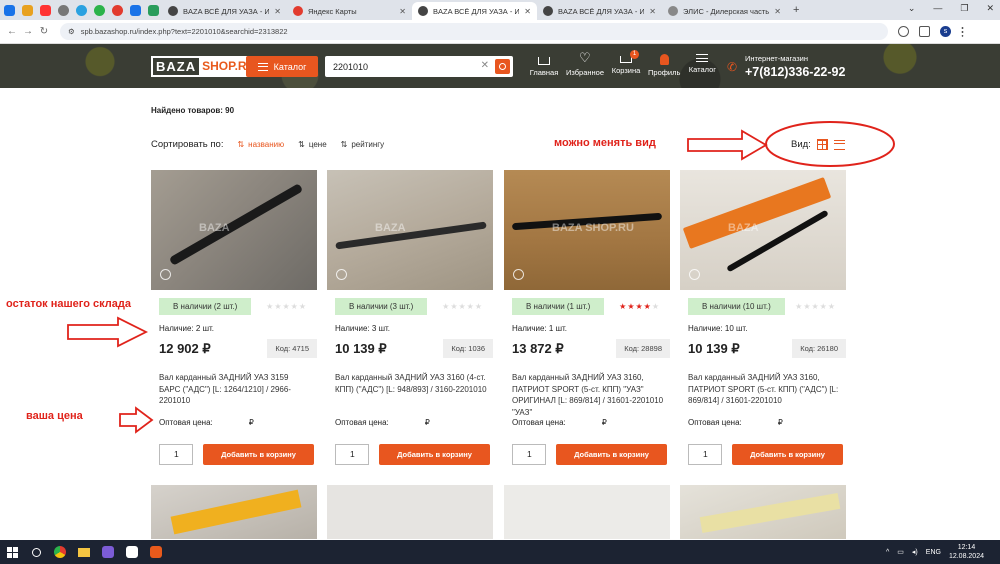 The height and width of the screenshot is (564, 1000). I want to click on search-icon, so click(36, 552).